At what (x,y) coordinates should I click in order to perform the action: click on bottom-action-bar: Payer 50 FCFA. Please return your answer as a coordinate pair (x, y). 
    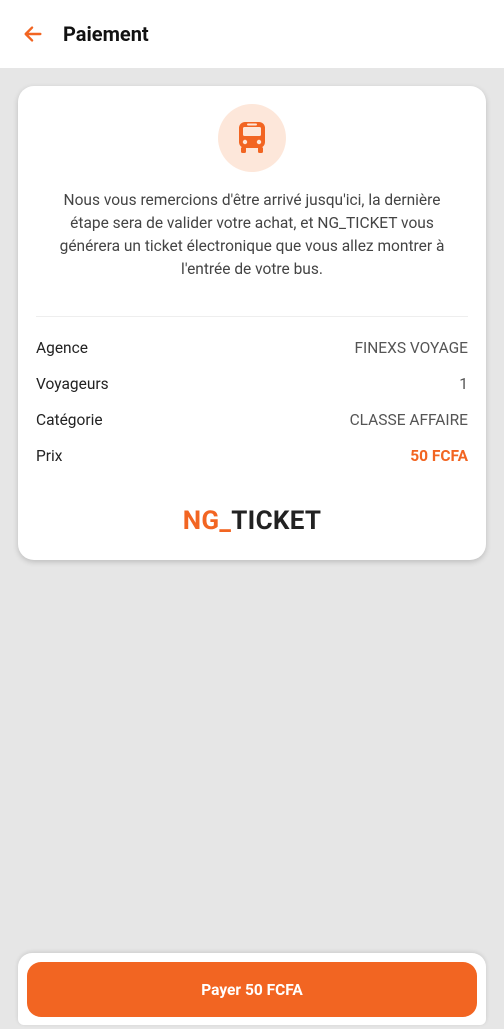
    Looking at the image, I should click on (252, 989).